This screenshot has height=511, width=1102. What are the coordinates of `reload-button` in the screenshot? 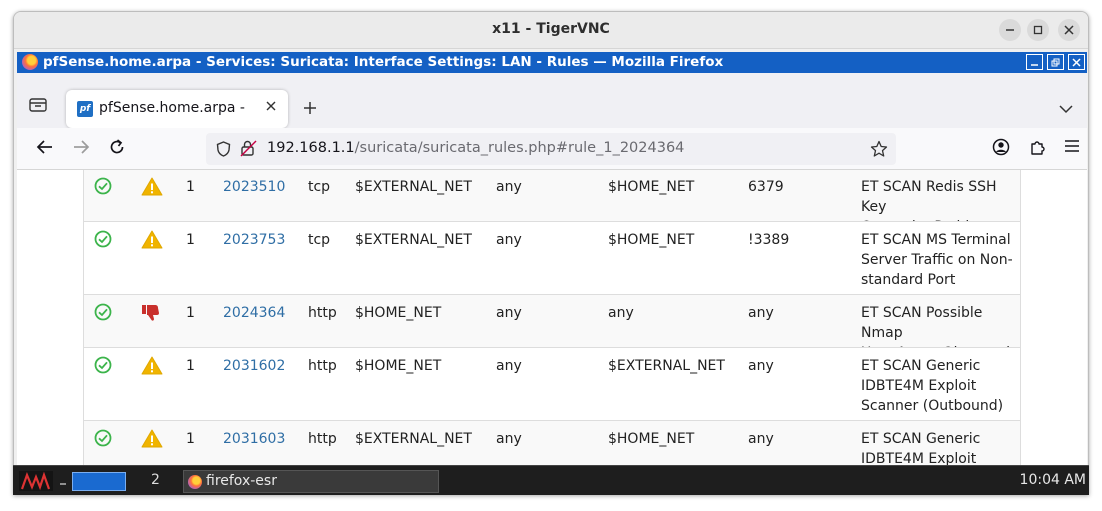 It's located at (117, 149).